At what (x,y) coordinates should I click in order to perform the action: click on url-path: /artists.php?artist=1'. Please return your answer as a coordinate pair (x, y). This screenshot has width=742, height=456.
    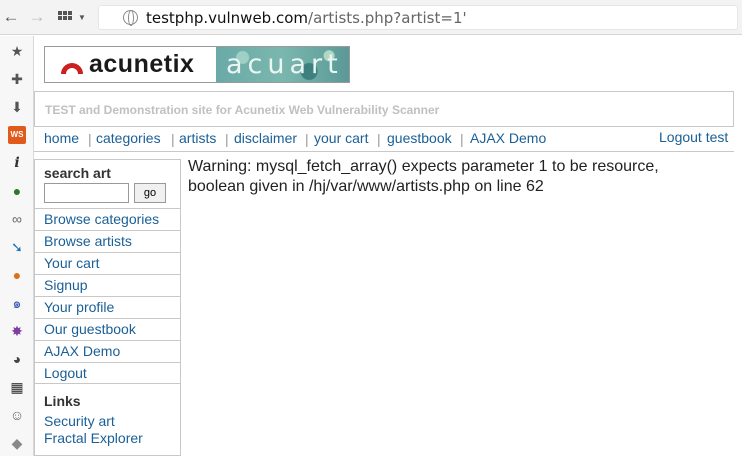
    Looking at the image, I should click on (387, 18).